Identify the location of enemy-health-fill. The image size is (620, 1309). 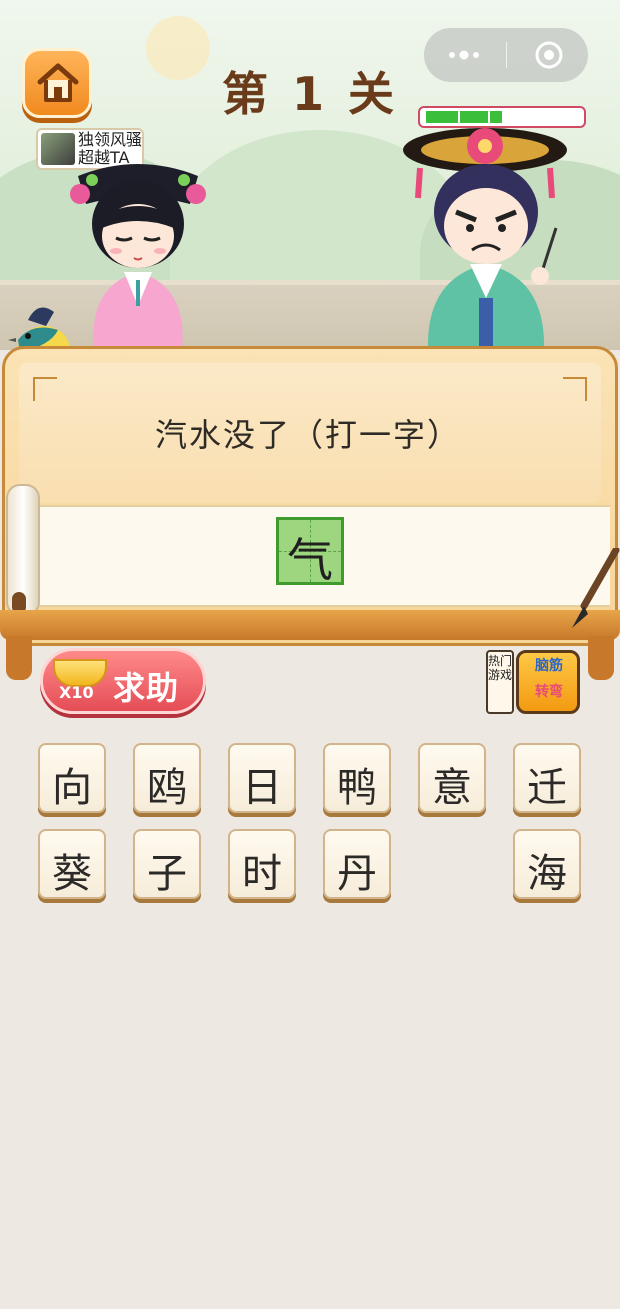
(464, 117).